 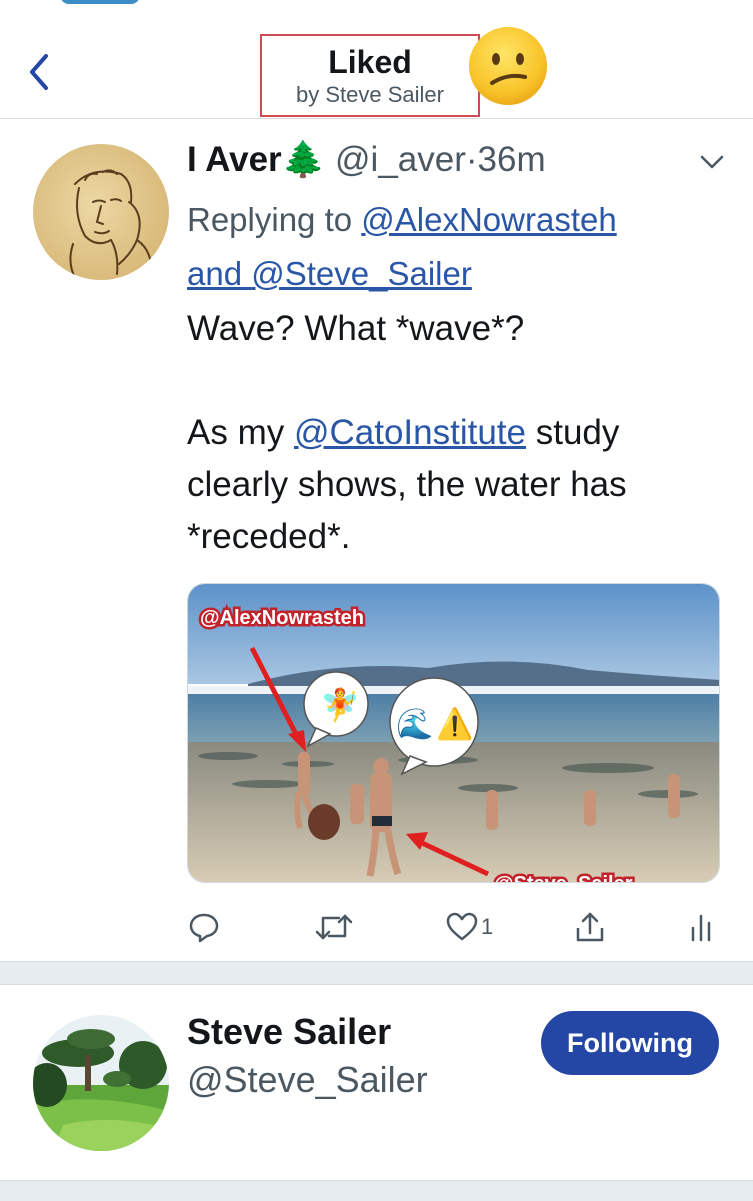 What do you see at coordinates (376, 1190) in the screenshot?
I see `bottom-divider` at bounding box center [376, 1190].